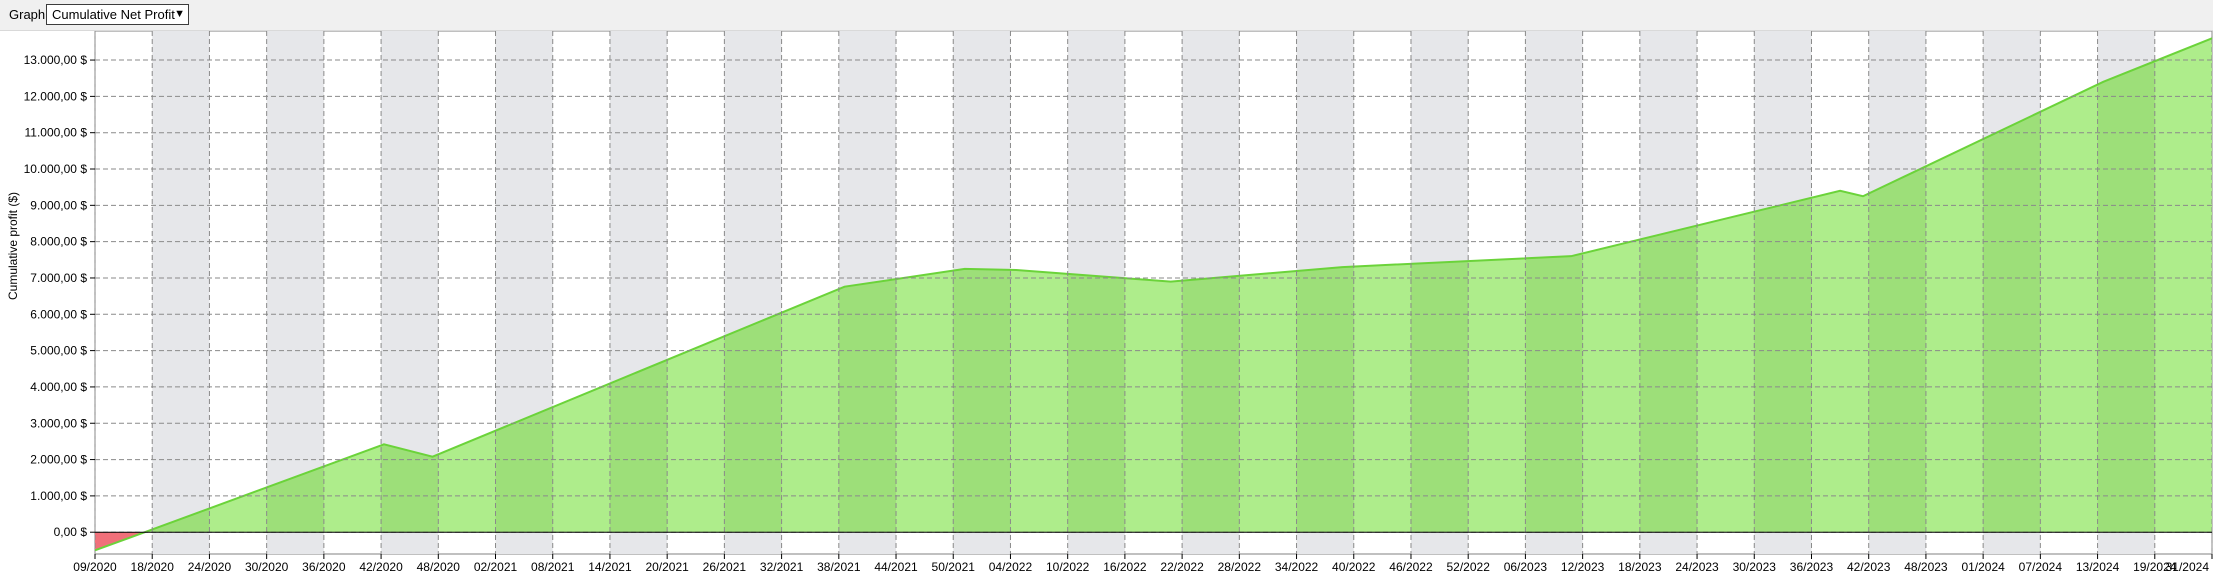 Image resolution: width=2213 pixels, height=576 pixels. What do you see at coordinates (56, 60) in the screenshot?
I see `y-tick-label: 13.000,00 $` at bounding box center [56, 60].